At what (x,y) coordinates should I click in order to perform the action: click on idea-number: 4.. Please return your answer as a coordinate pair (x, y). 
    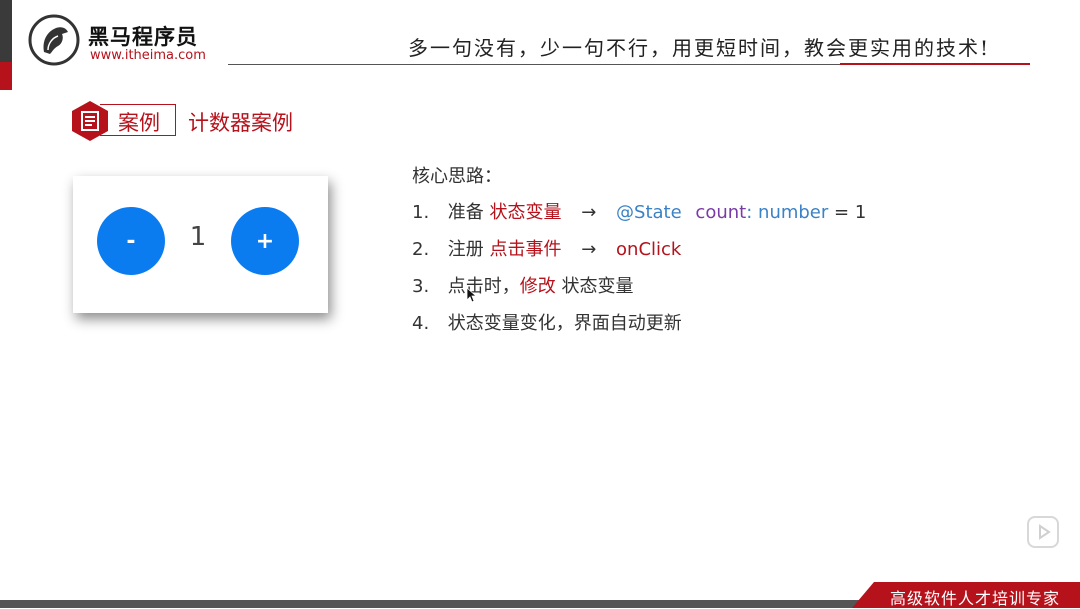
    Looking at the image, I should click on (421, 323).